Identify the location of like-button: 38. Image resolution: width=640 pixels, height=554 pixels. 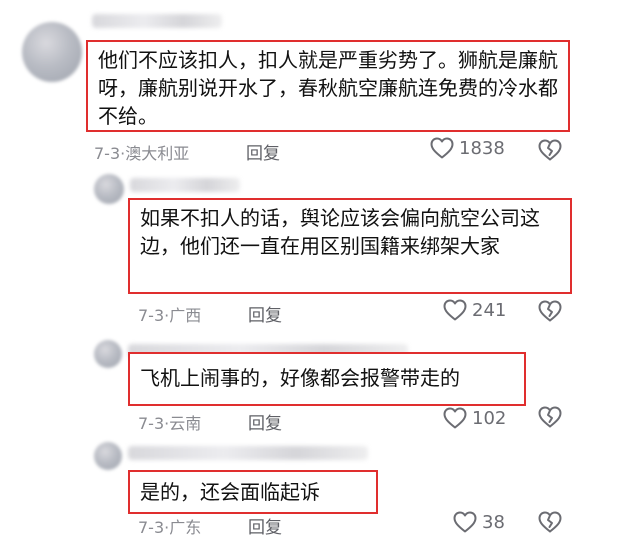
(479, 522).